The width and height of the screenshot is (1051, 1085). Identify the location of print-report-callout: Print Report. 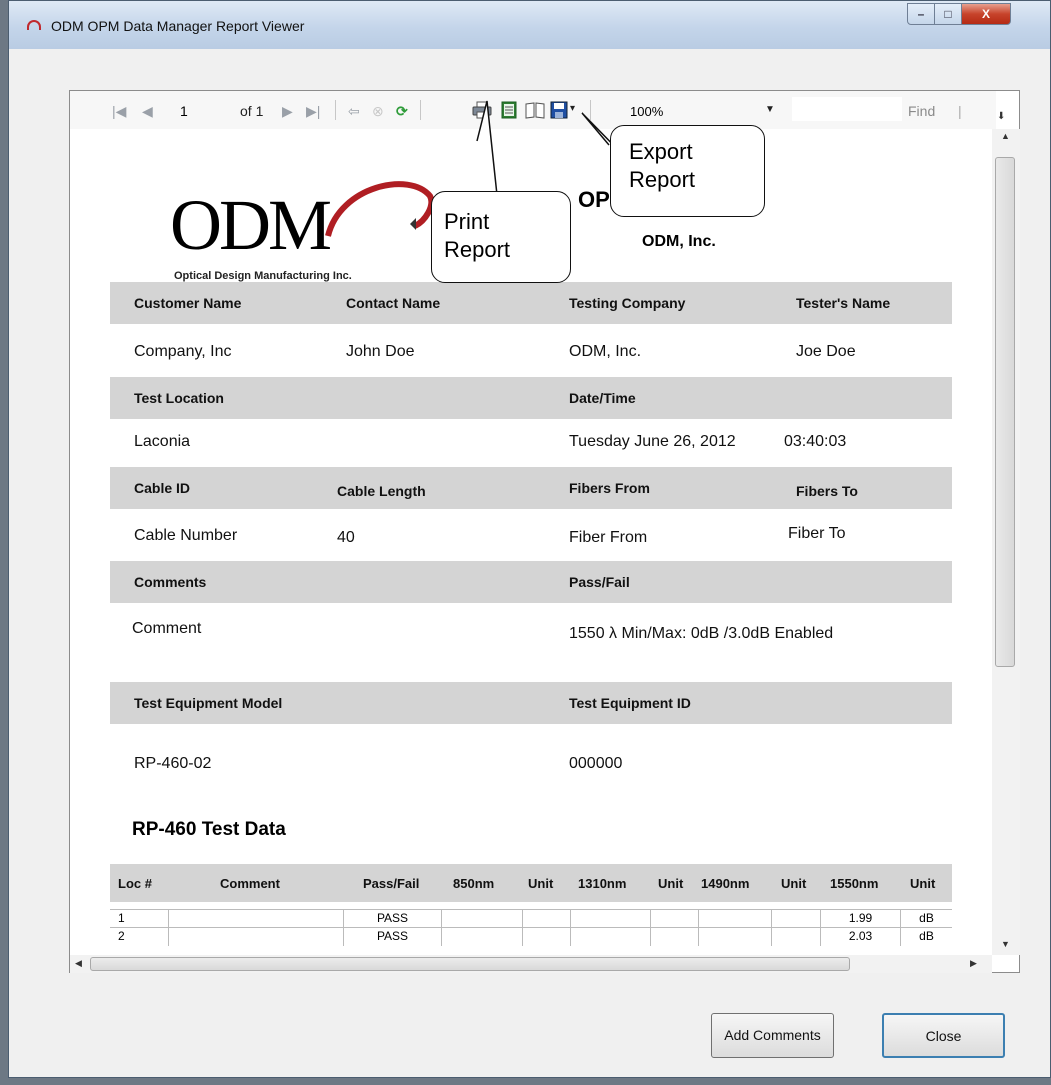
(501, 237).